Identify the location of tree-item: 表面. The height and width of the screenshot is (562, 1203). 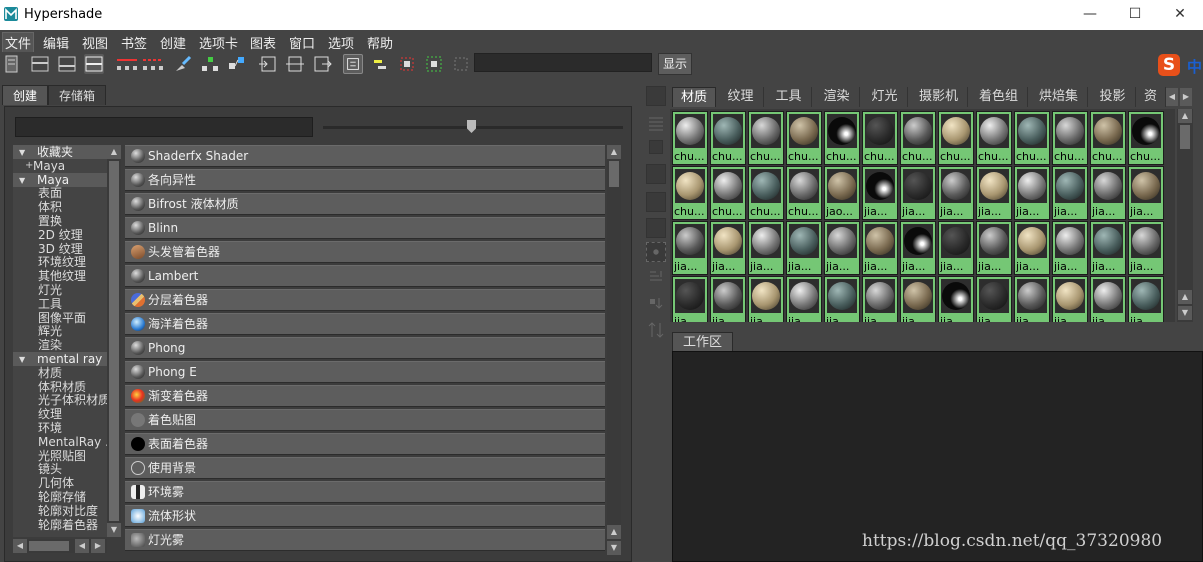
(60, 193).